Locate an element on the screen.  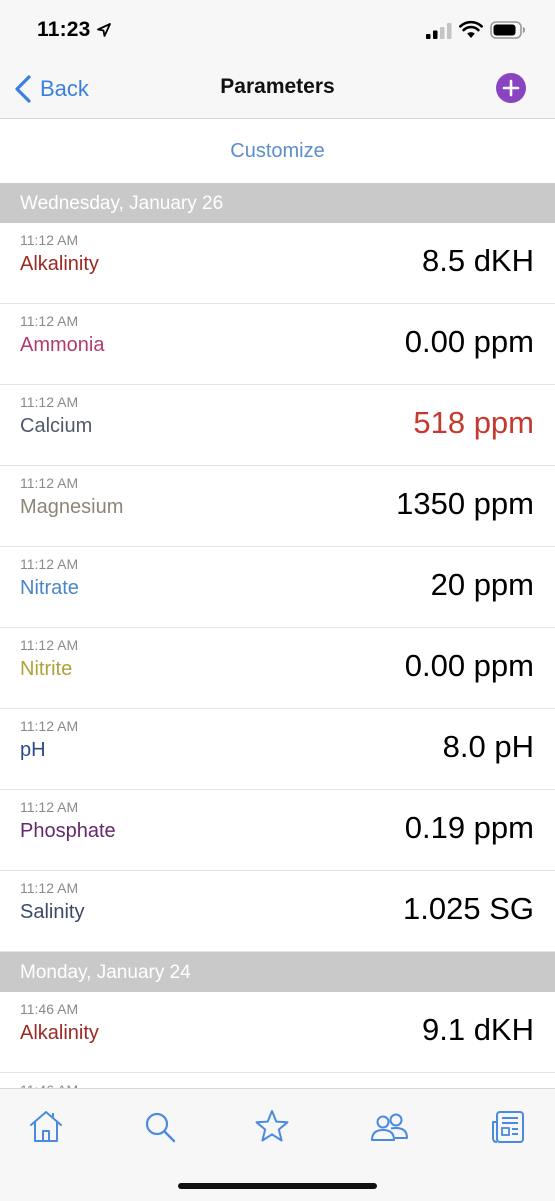
tab-home is located at coordinates (46, 1127).